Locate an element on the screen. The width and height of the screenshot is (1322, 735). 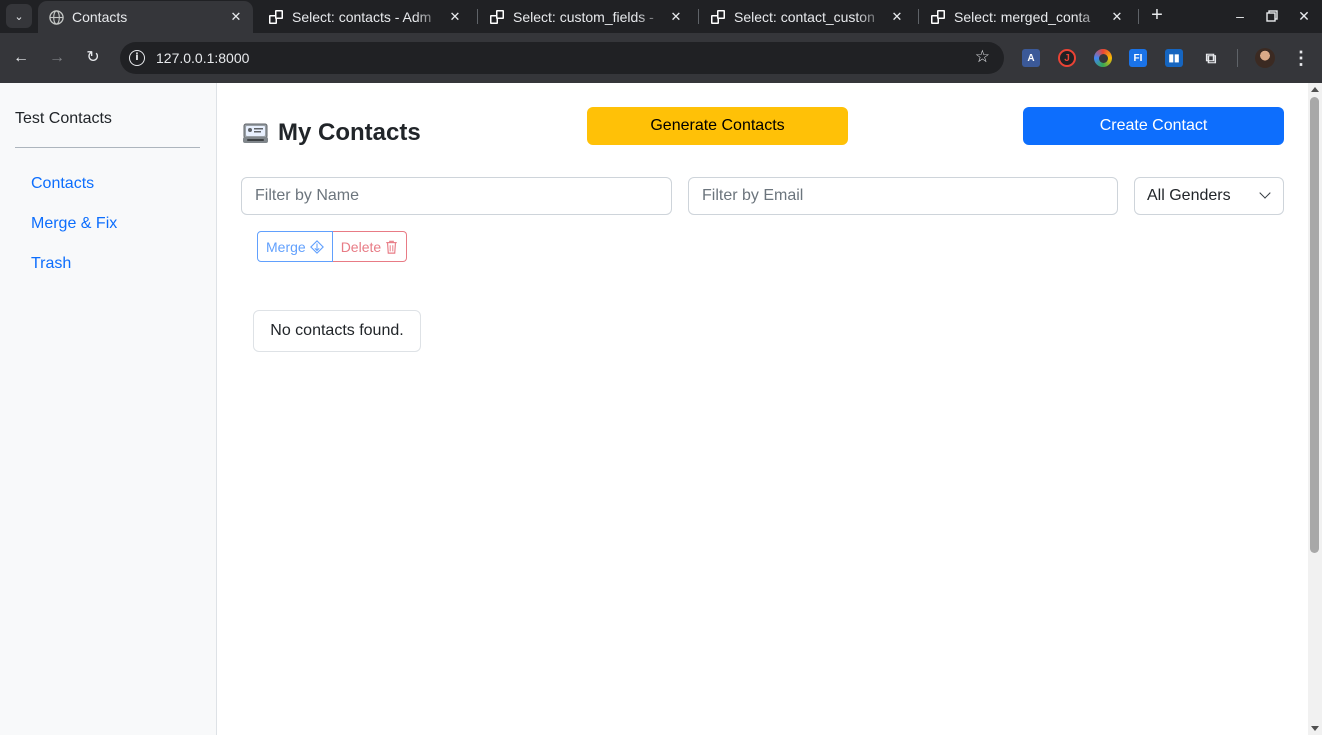
delete-button-label: Delete is located at coordinates (361, 246).